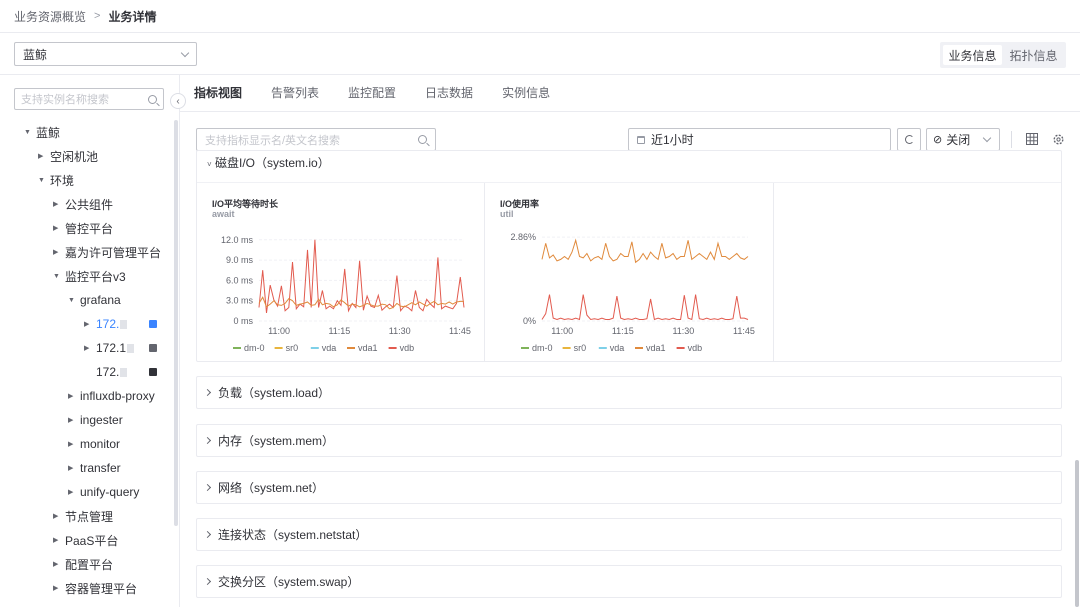  I want to click on tree-node: ▶ transfer, so click(86, 468).